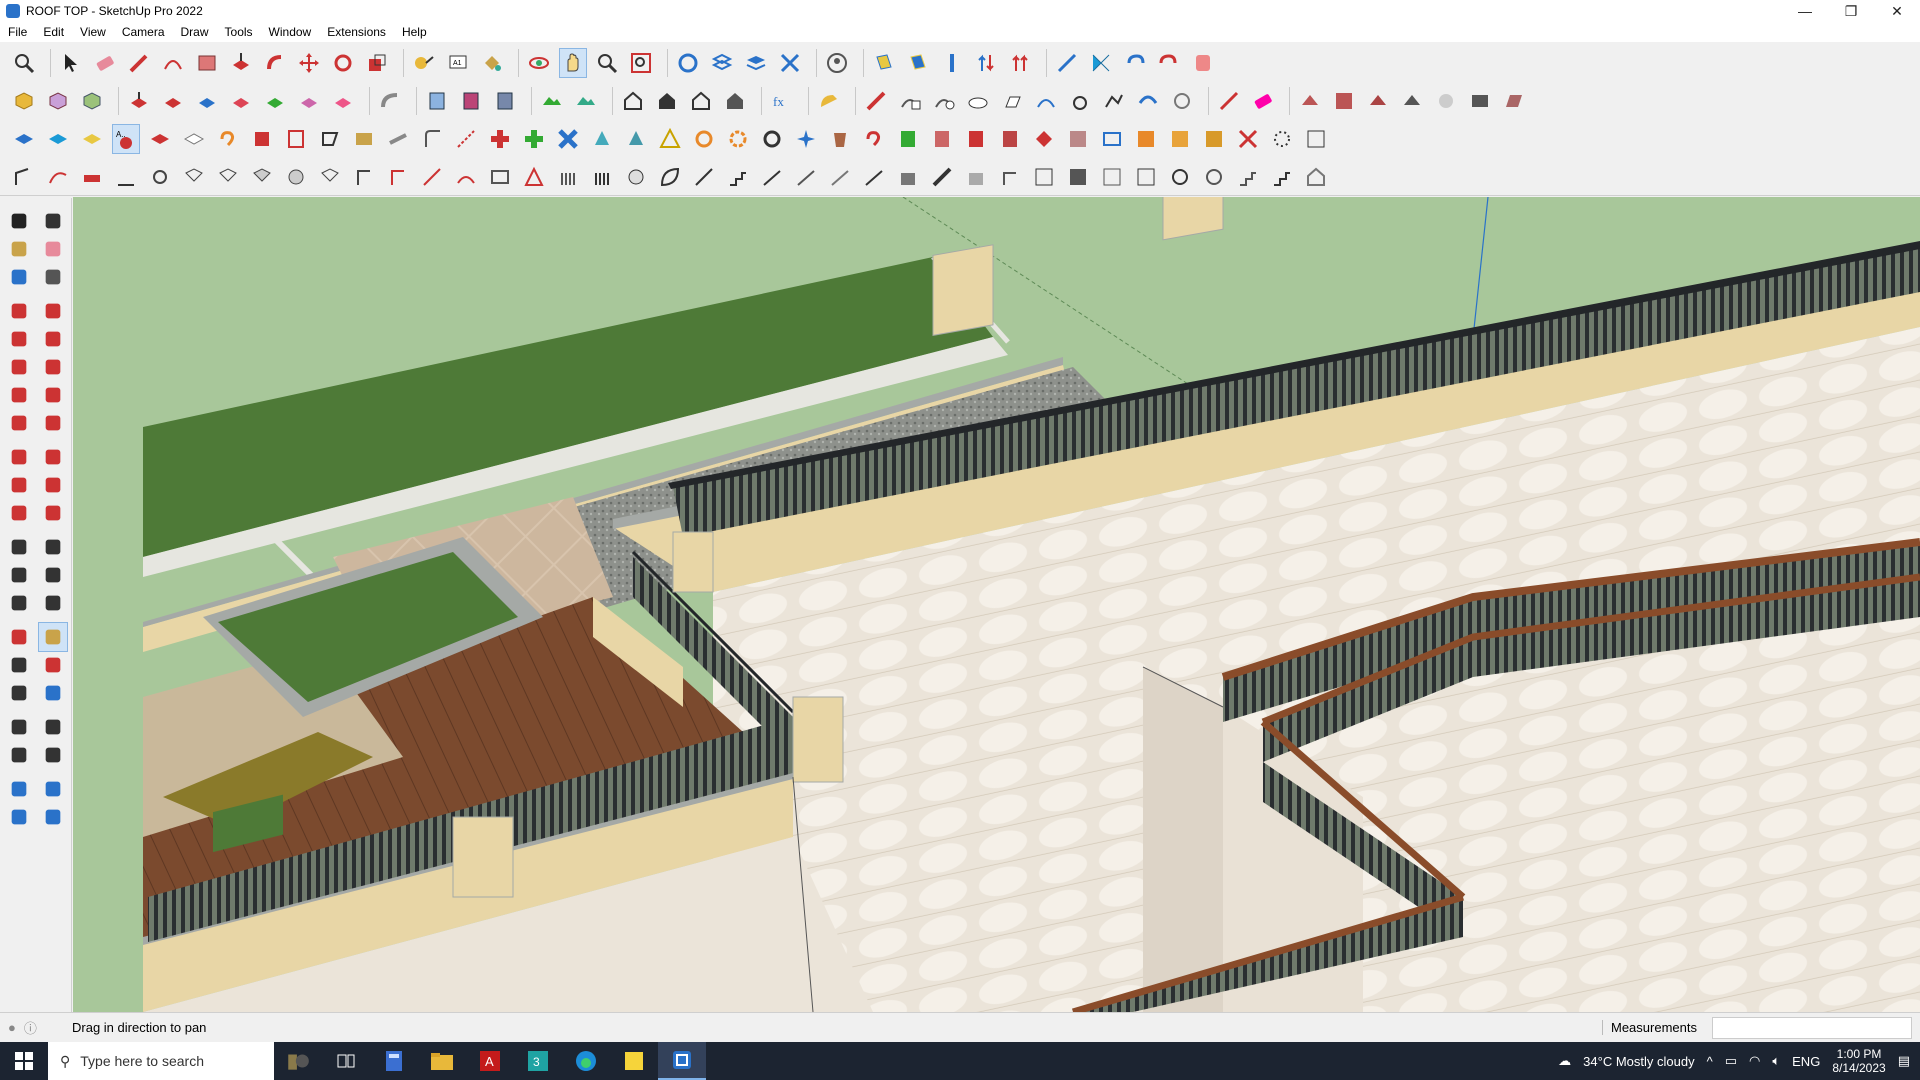 This screenshot has width=1920, height=1080. What do you see at coordinates (586, 101) in the screenshot?
I see `stamp-icon` at bounding box center [586, 101].